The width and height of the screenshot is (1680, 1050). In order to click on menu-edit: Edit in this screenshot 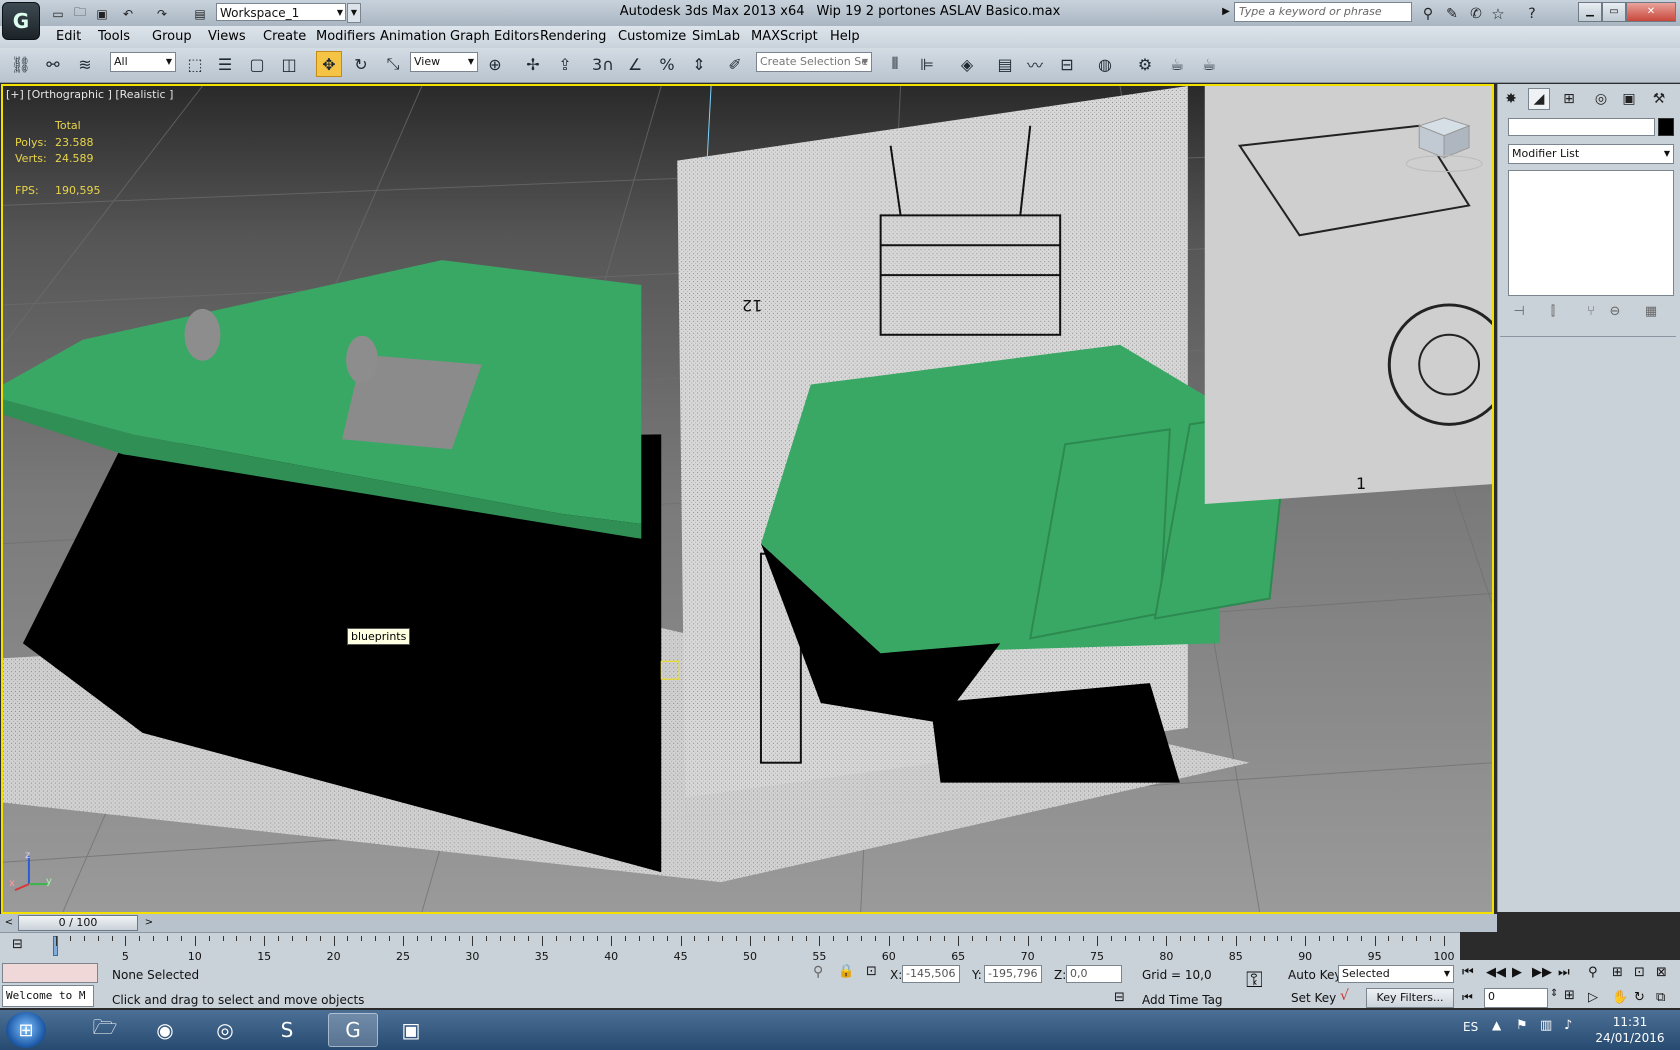, I will do `click(68, 37)`.